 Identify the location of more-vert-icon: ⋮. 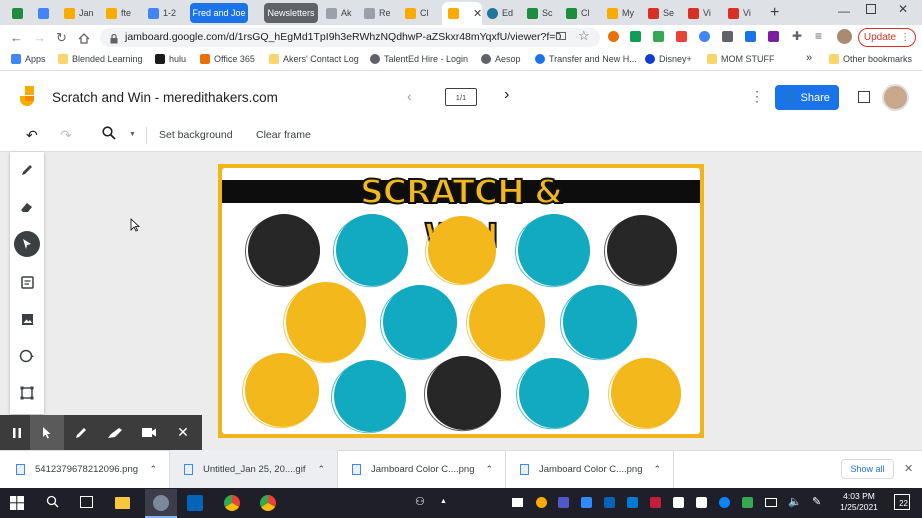
(757, 96).